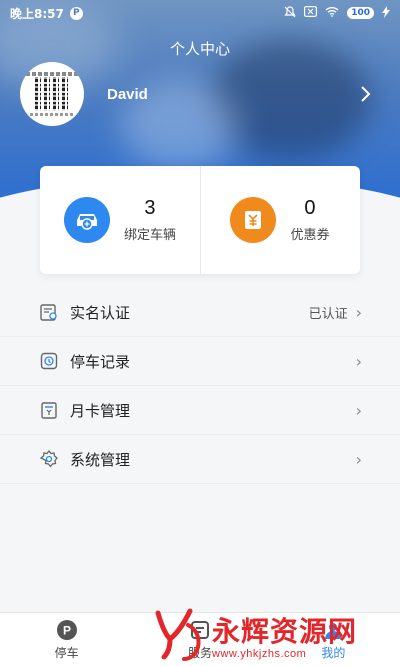 This screenshot has width=400, height=666. What do you see at coordinates (332, 13) in the screenshot?
I see `wifi-icon` at bounding box center [332, 13].